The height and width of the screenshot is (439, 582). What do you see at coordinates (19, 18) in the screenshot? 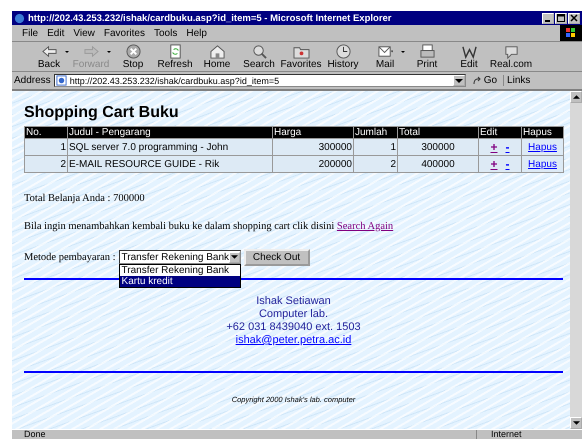
I see `browser-logo-icon` at bounding box center [19, 18].